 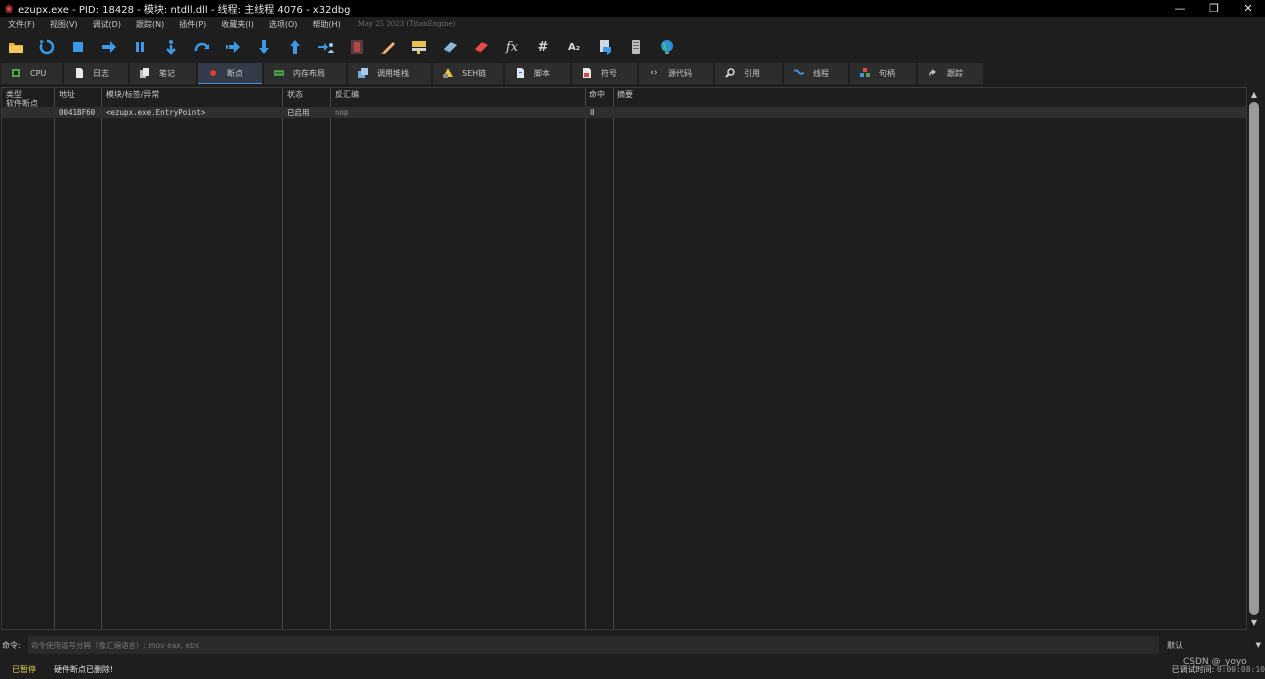 I want to click on scylla-icon, so click(x=357, y=47).